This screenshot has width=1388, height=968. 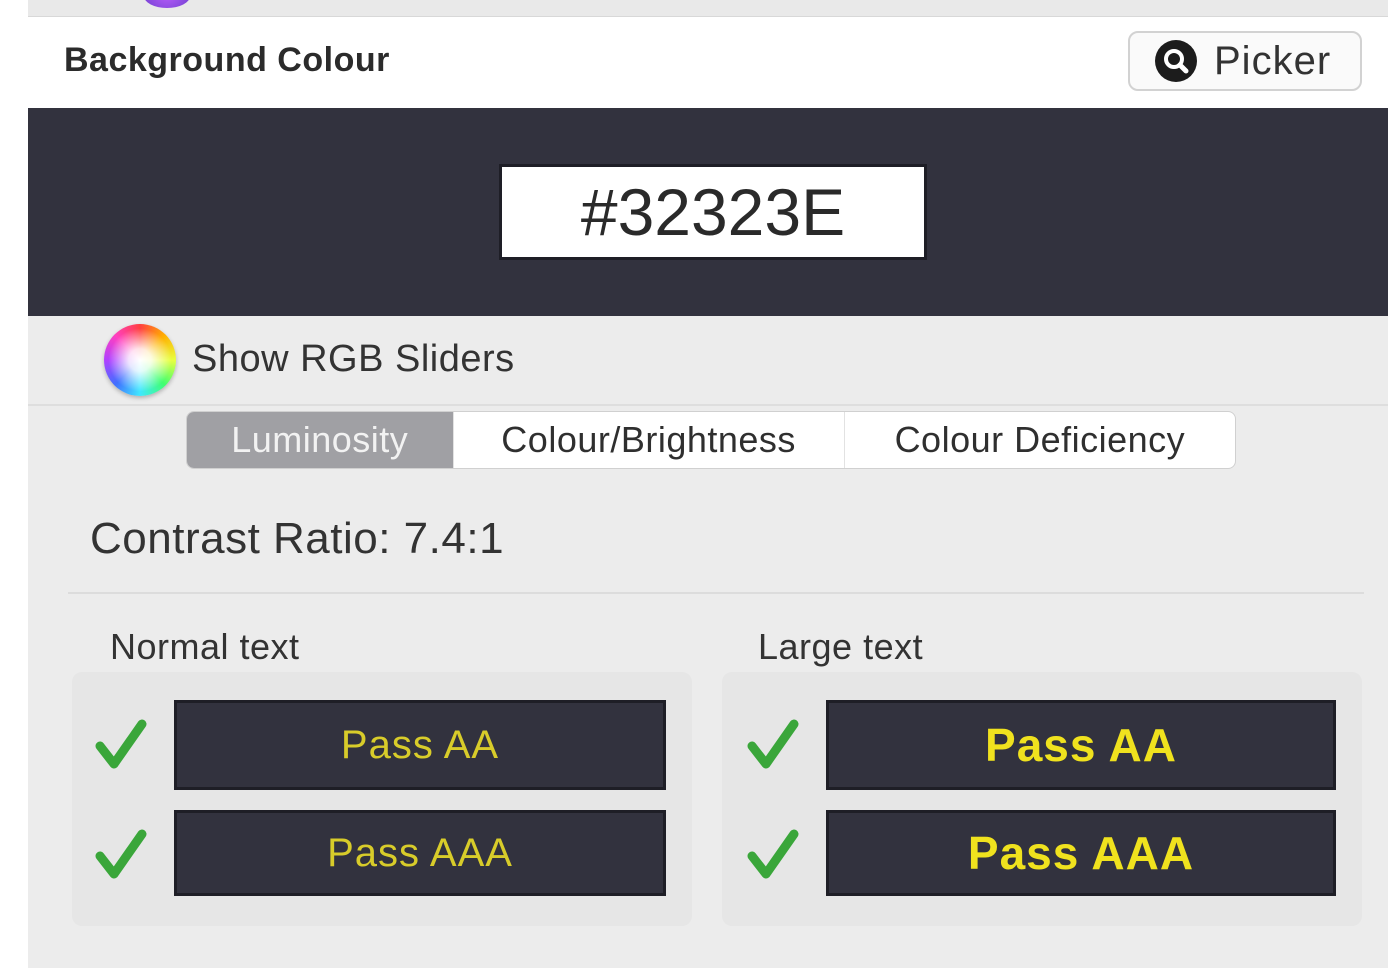 What do you see at coordinates (205, 646) in the screenshot?
I see `normal-text-label: Normal text` at bounding box center [205, 646].